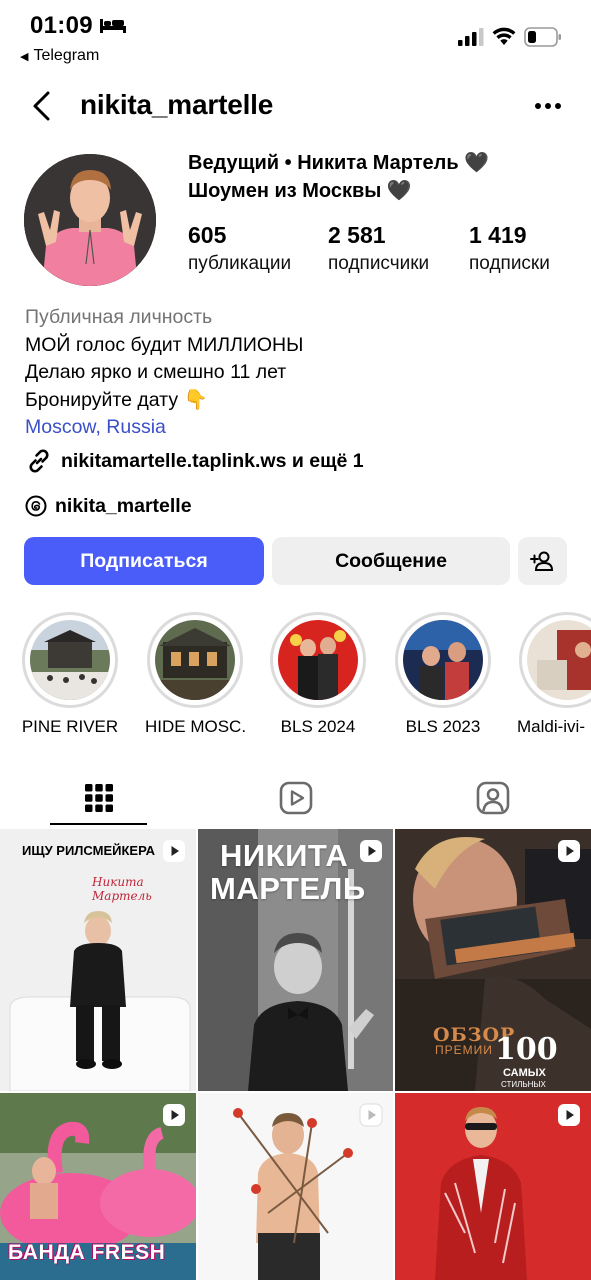 This screenshot has height=1280, width=591. I want to click on stat-posts-value: 605, so click(207, 235).